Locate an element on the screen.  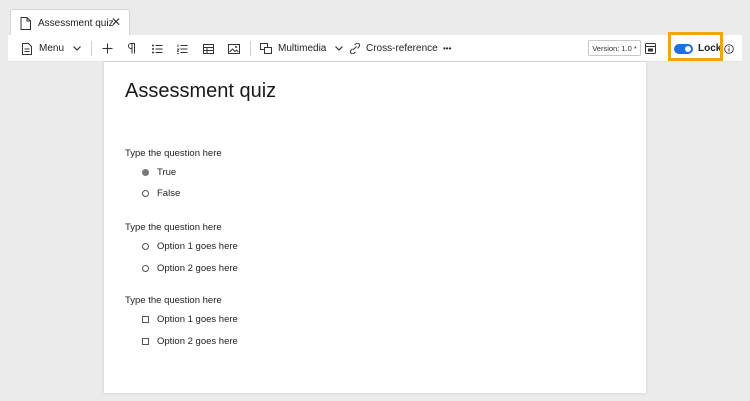
tab-strip: Assessment quiz ✕ is located at coordinates (375, 18).